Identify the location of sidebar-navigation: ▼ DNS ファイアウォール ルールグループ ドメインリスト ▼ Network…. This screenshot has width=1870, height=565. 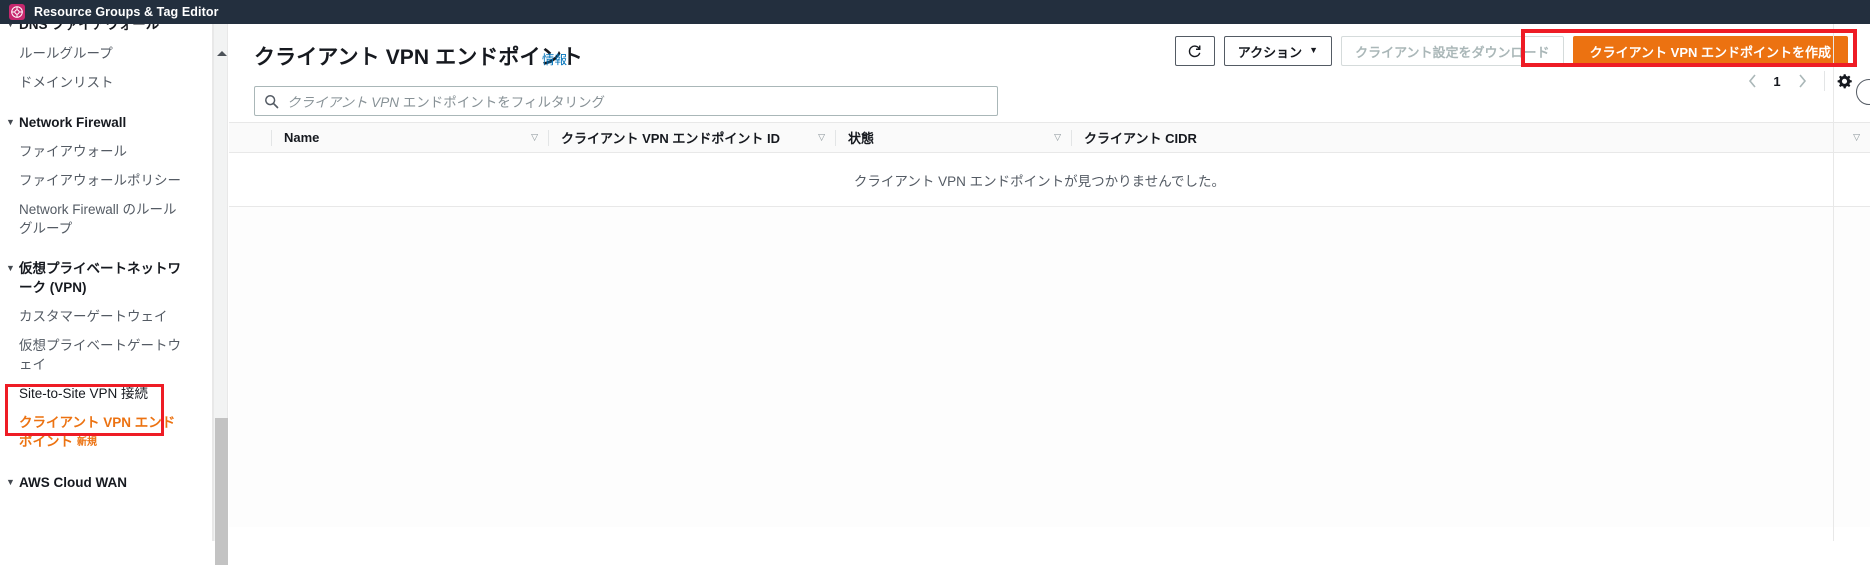
(98, 282).